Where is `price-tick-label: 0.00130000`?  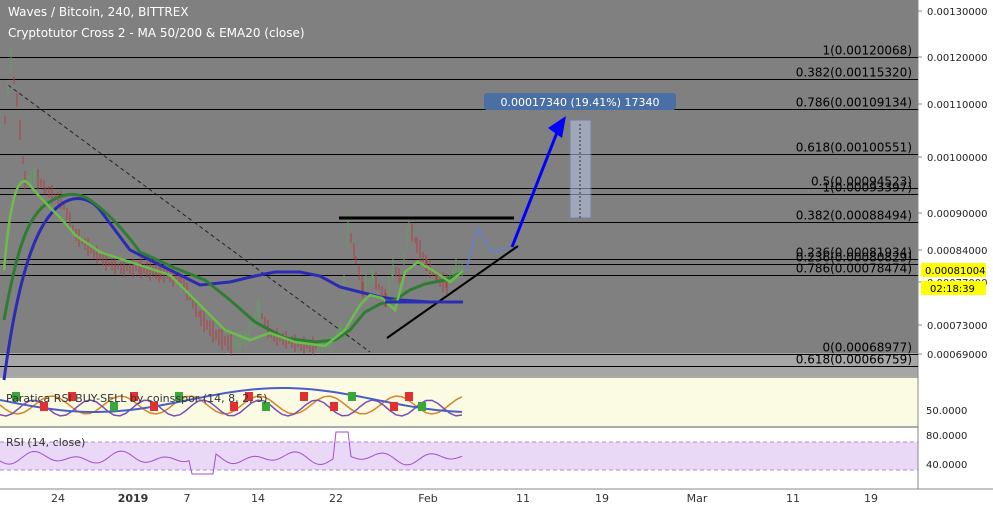 price-tick-label: 0.00130000 is located at coordinates (957, 12).